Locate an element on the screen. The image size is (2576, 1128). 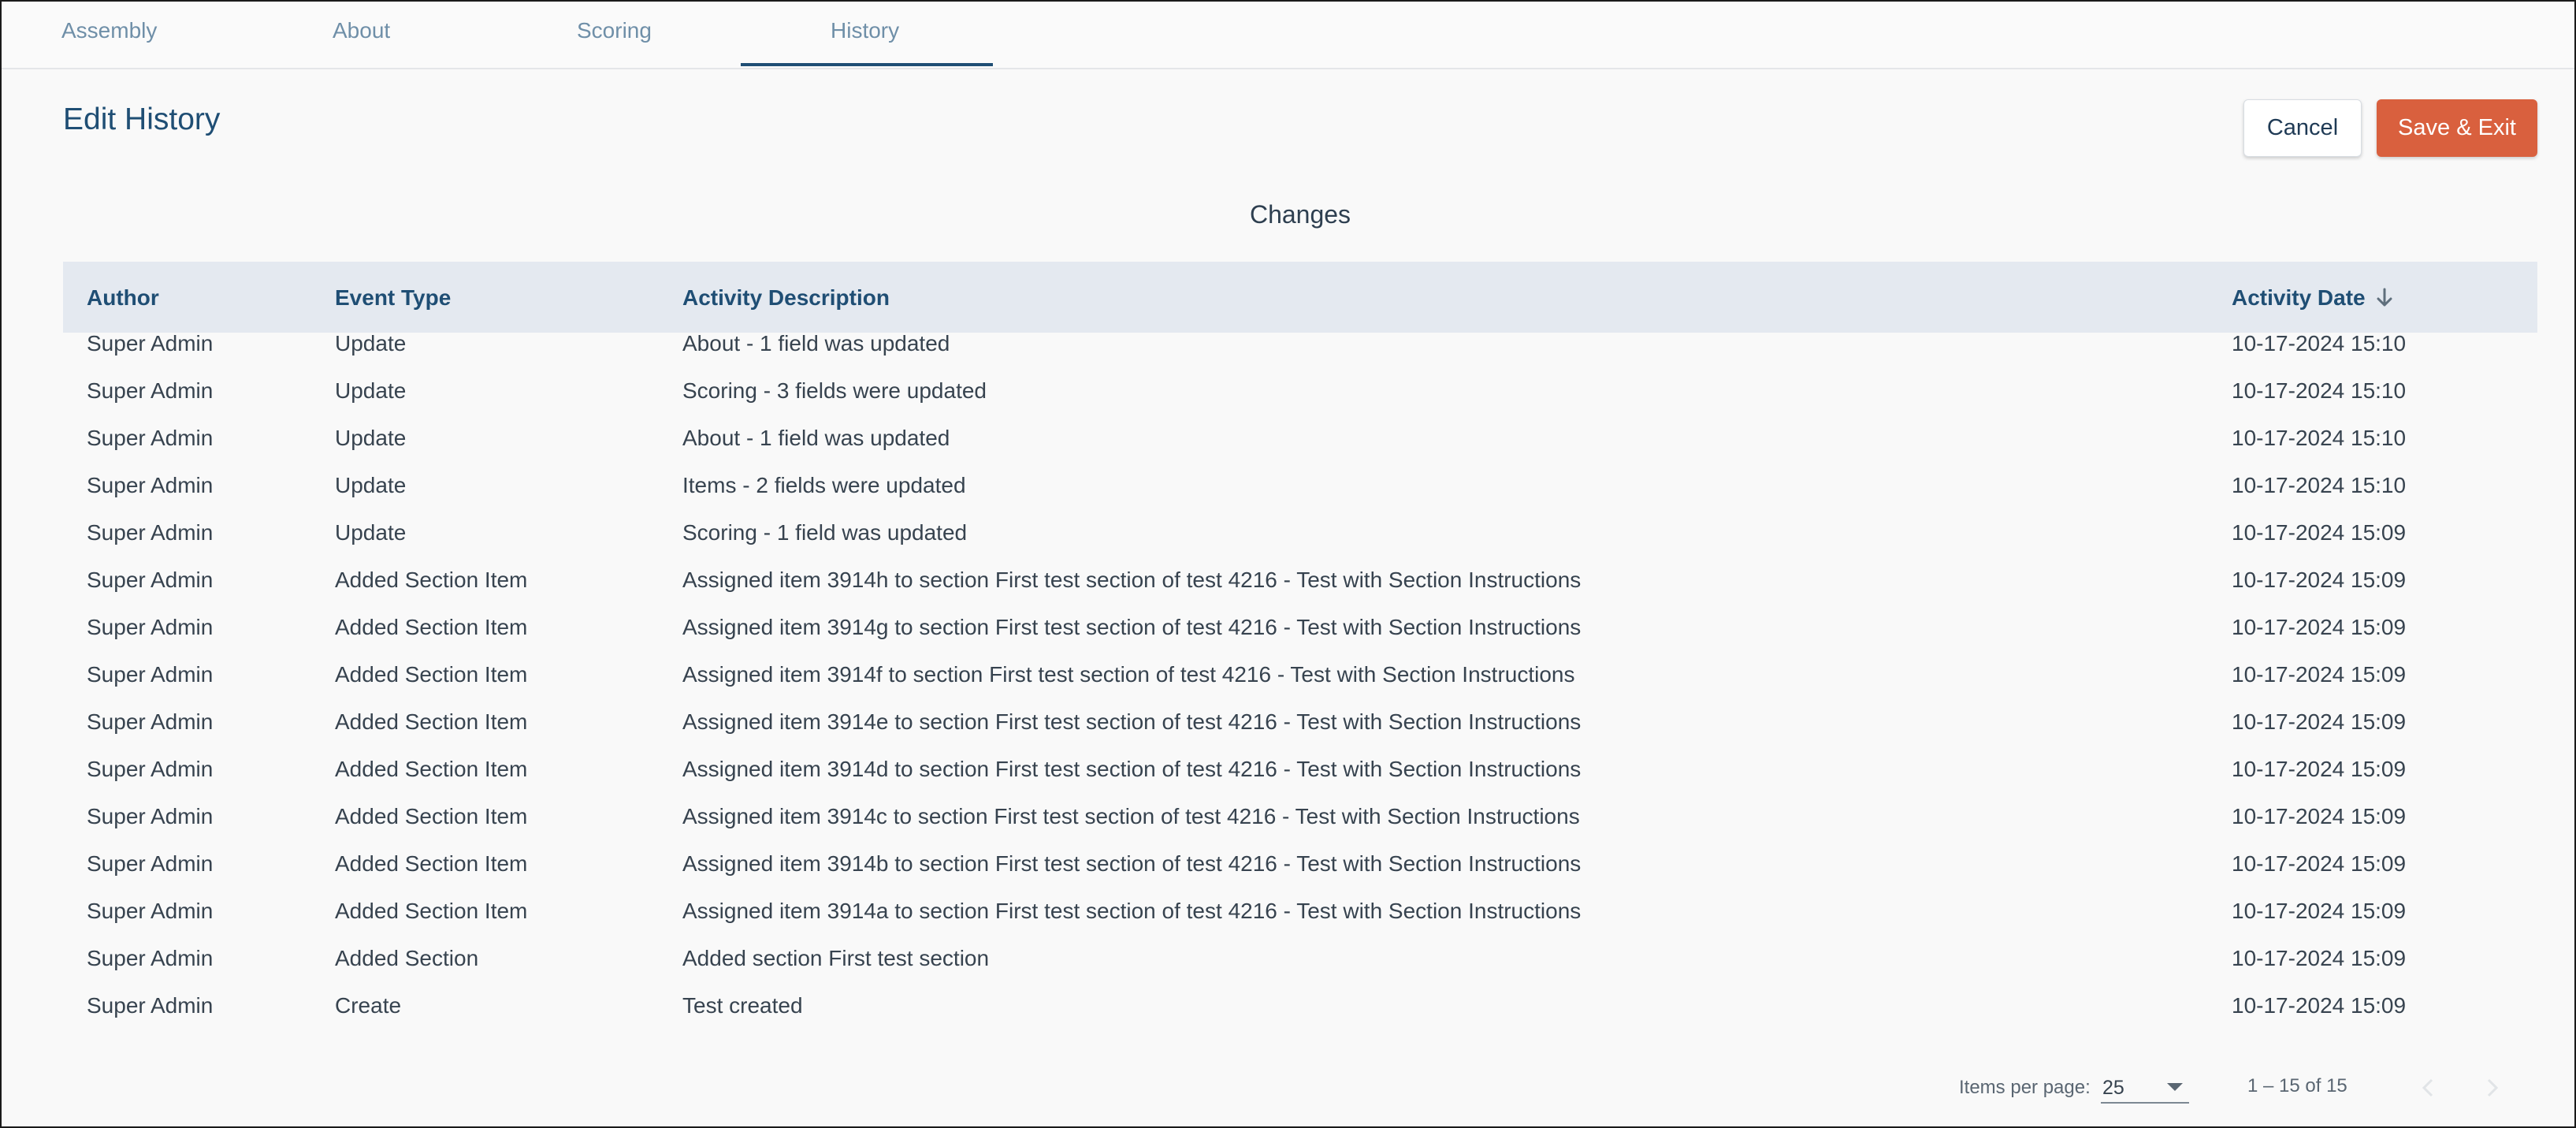
column-header-activity-description: Activity Description is located at coordinates (786, 298).